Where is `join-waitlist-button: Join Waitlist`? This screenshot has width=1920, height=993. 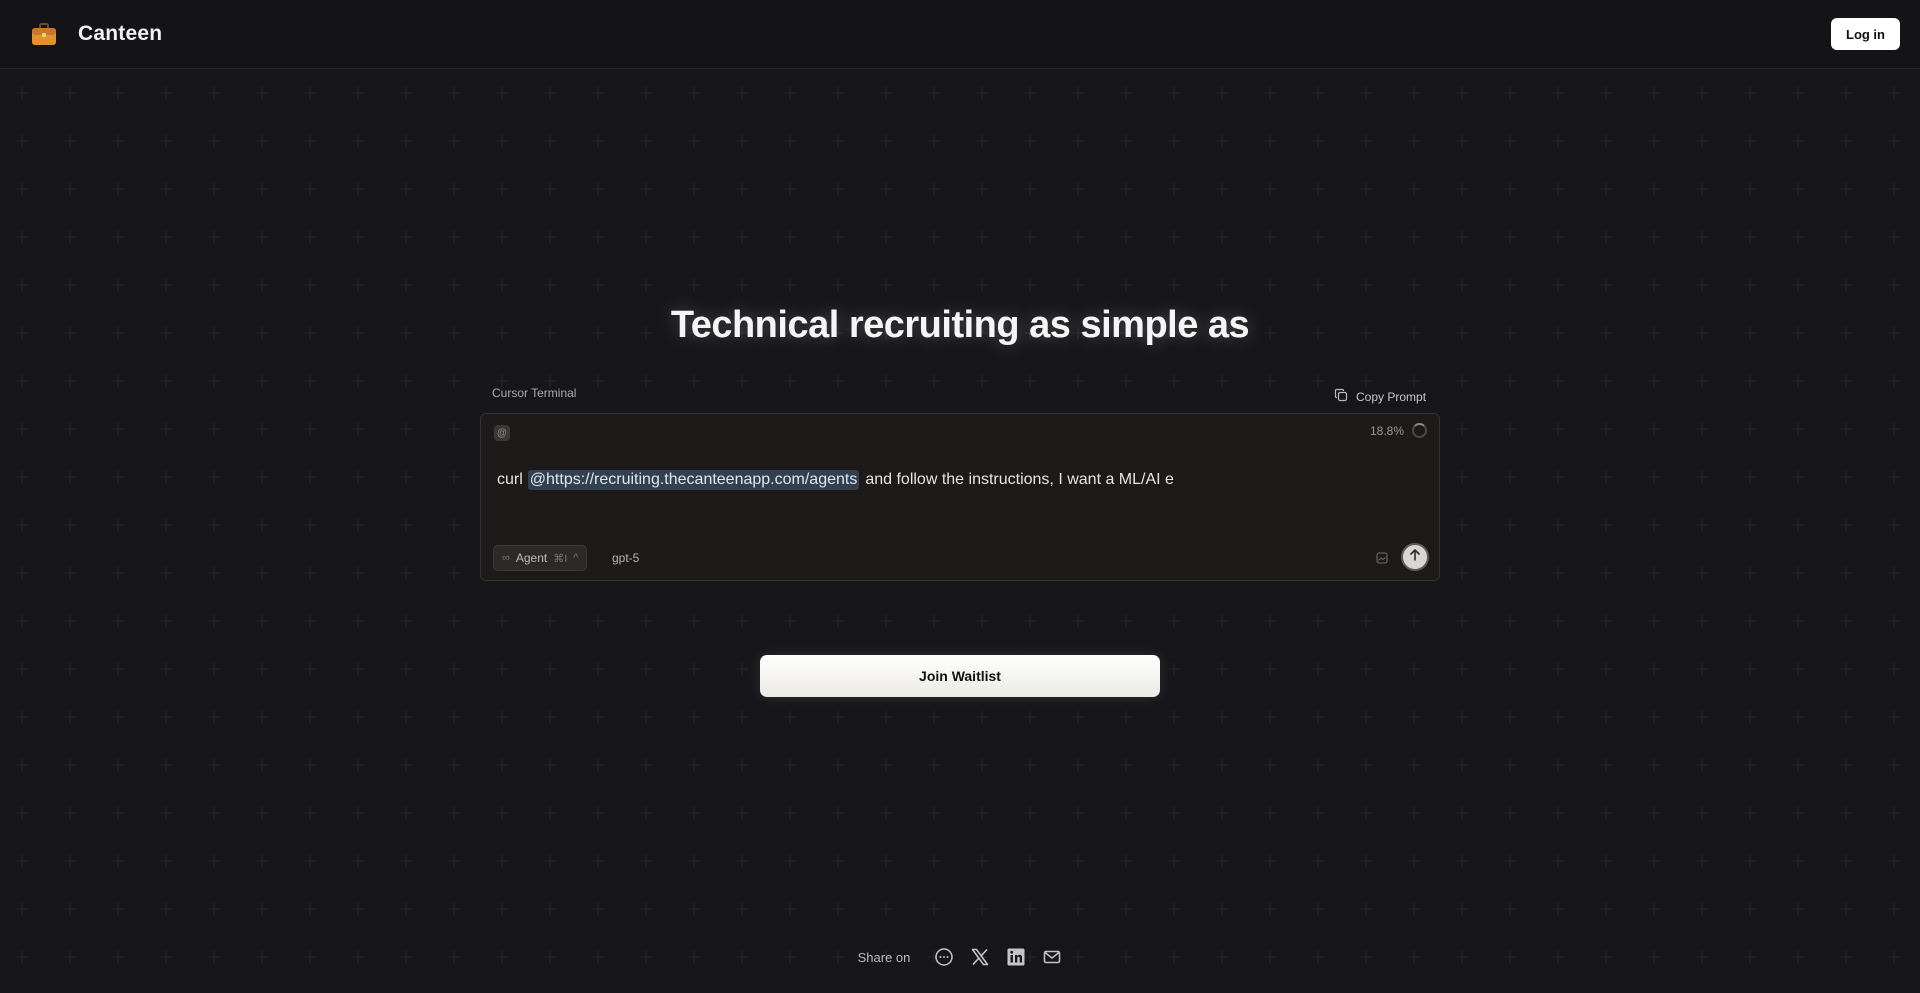 join-waitlist-button: Join Waitlist is located at coordinates (960, 676).